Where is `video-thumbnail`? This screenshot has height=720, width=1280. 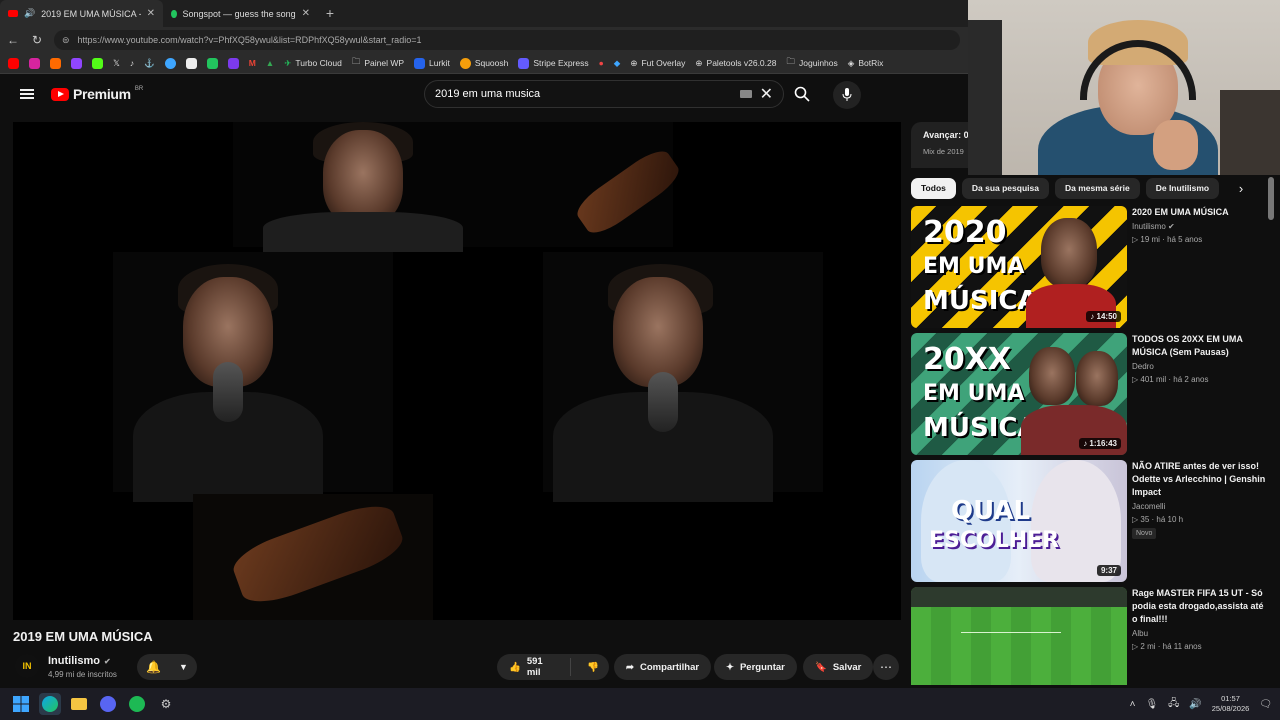
video-thumbnail is located at coordinates (1019, 636).